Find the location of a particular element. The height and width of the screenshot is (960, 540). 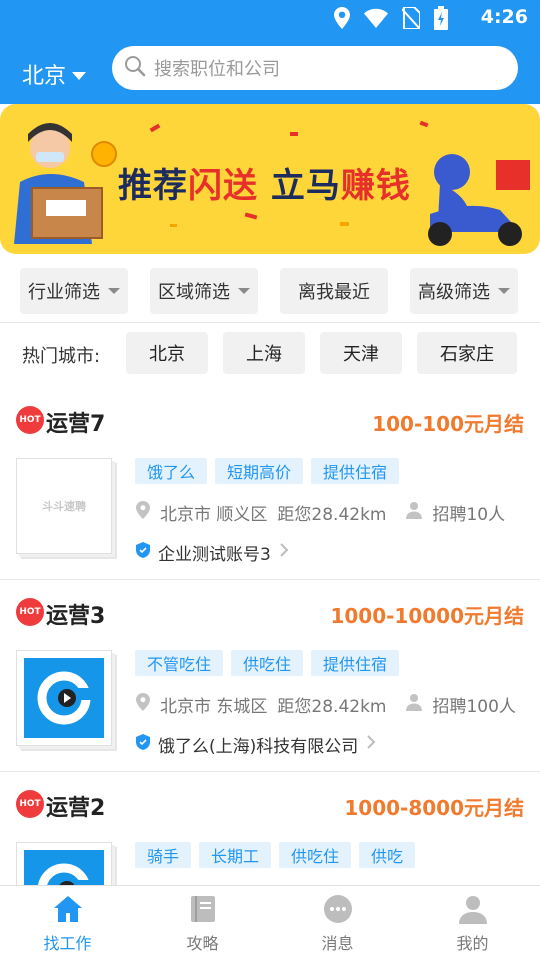

job-tag: 骑手 is located at coordinates (163, 855).